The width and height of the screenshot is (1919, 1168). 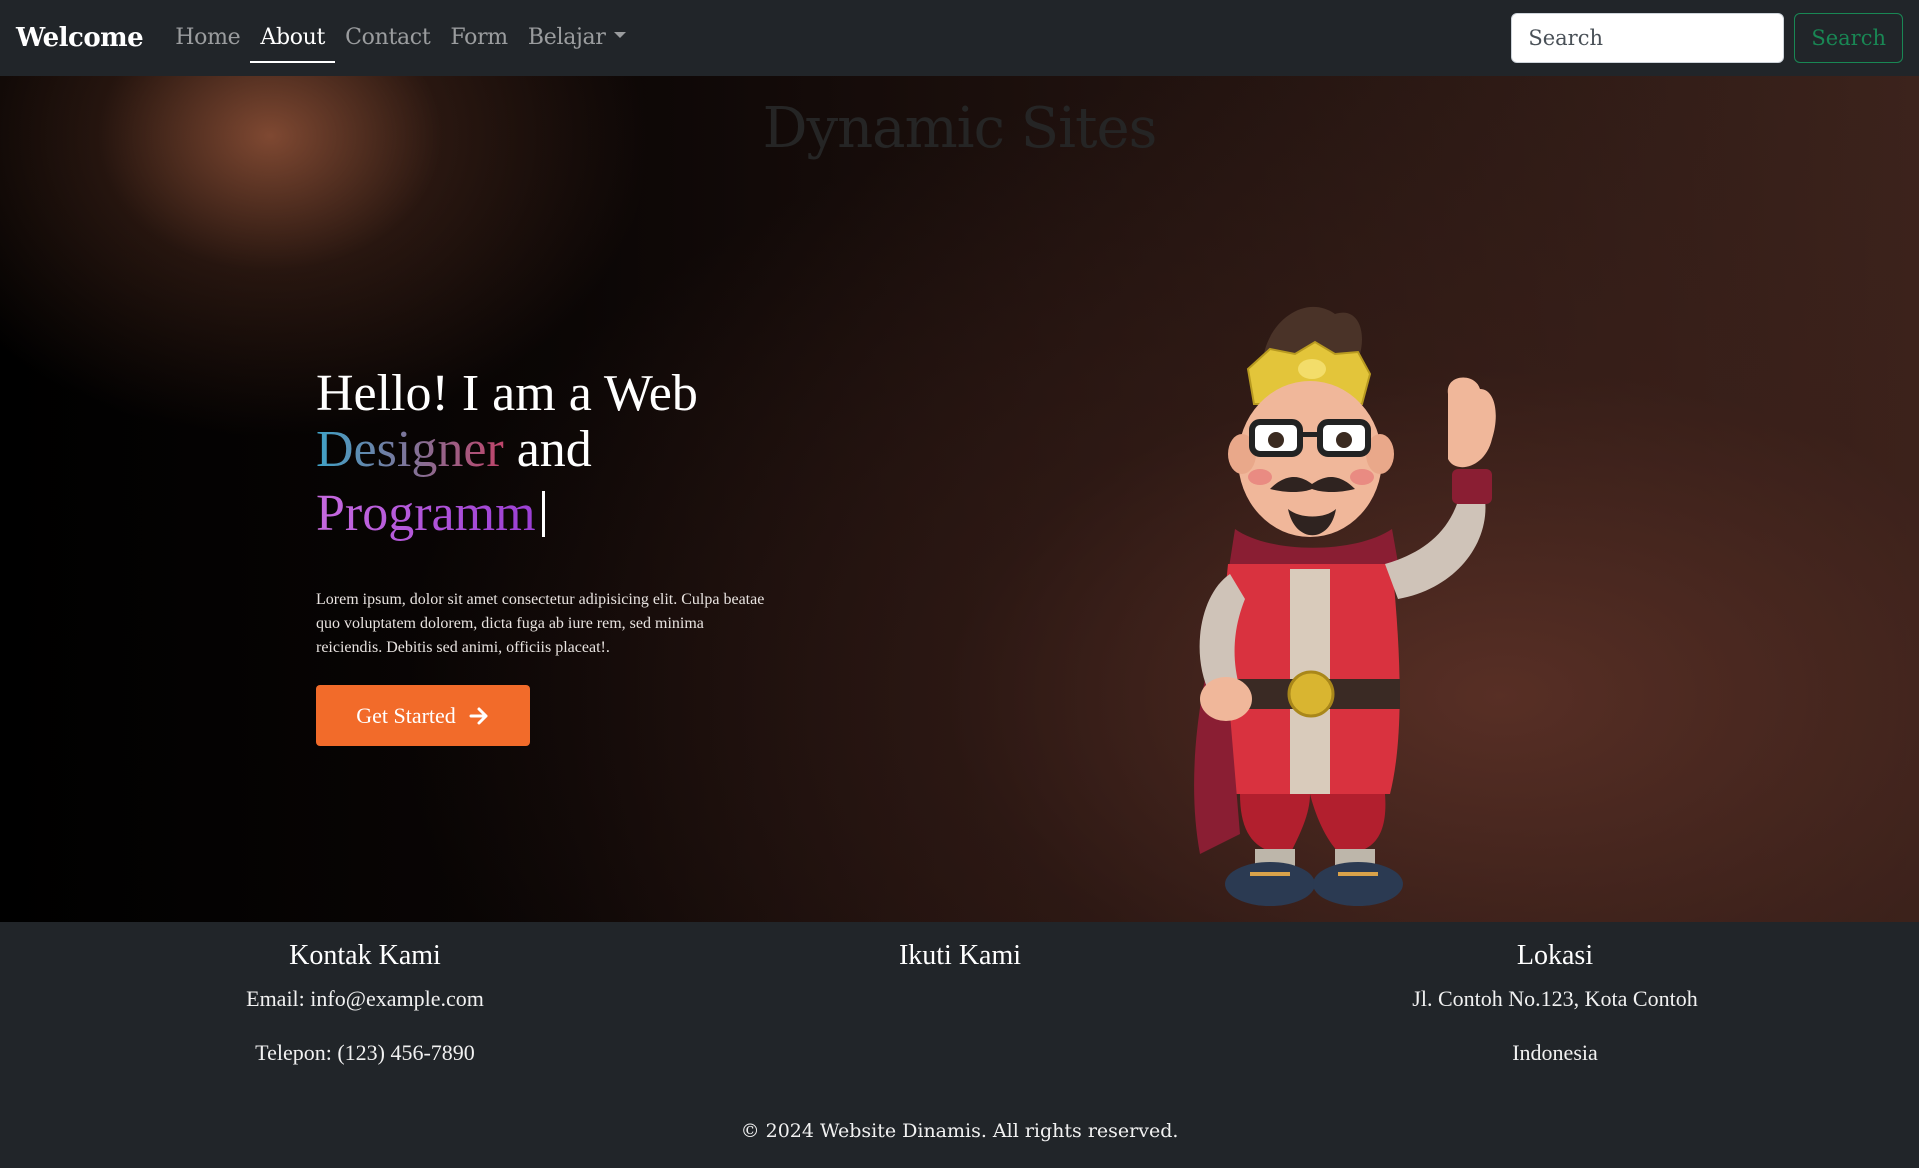 What do you see at coordinates (1848, 38) in the screenshot?
I see `search-button: Search` at bounding box center [1848, 38].